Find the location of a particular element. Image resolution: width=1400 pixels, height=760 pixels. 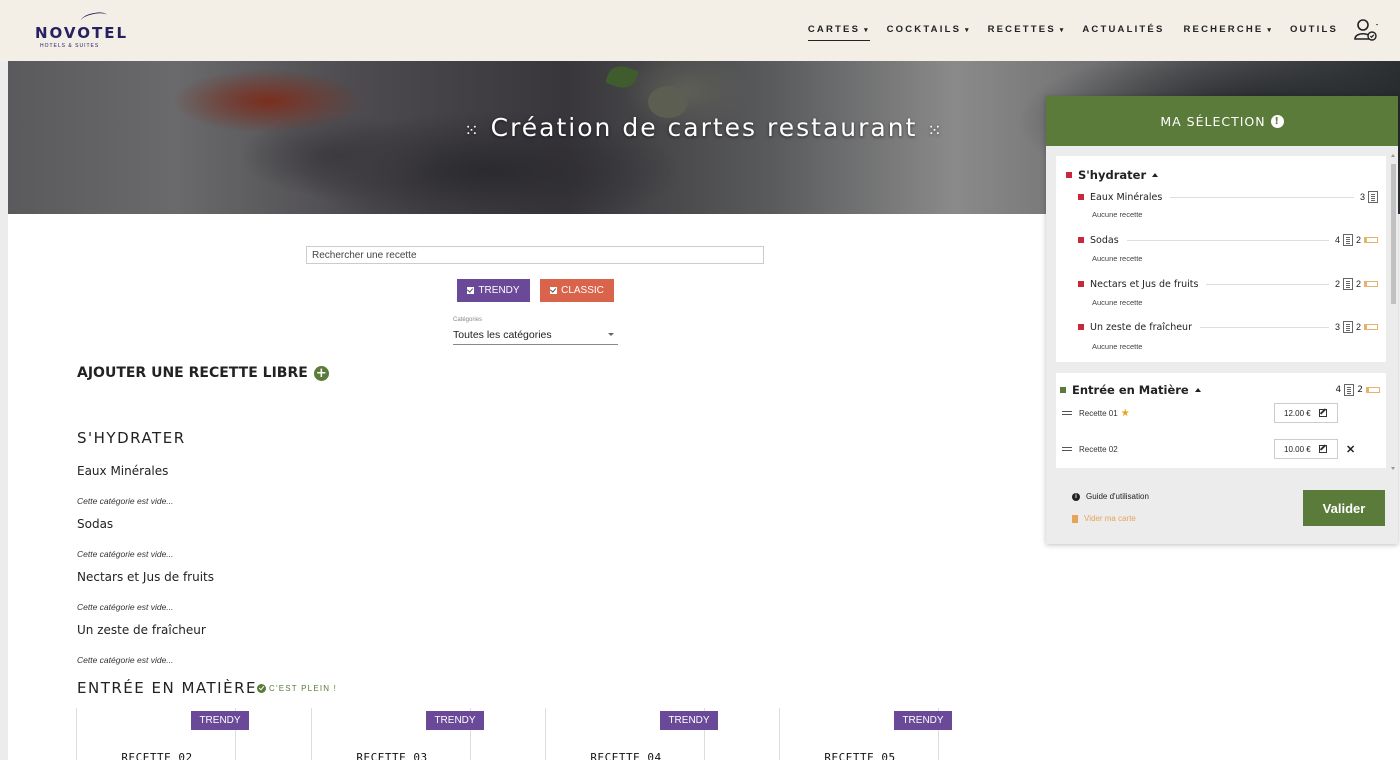

scroll-down-icon is located at coordinates (1393, 468).